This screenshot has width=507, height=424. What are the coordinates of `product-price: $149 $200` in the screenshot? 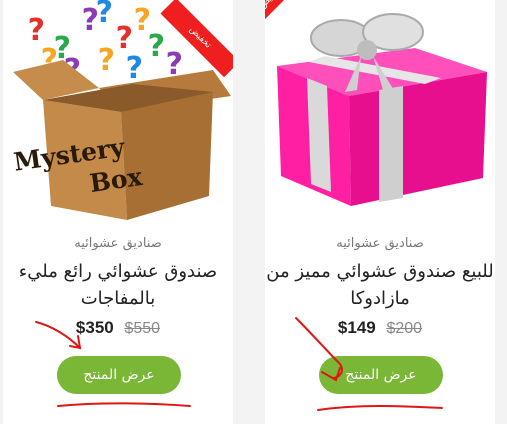 It's located at (380, 328).